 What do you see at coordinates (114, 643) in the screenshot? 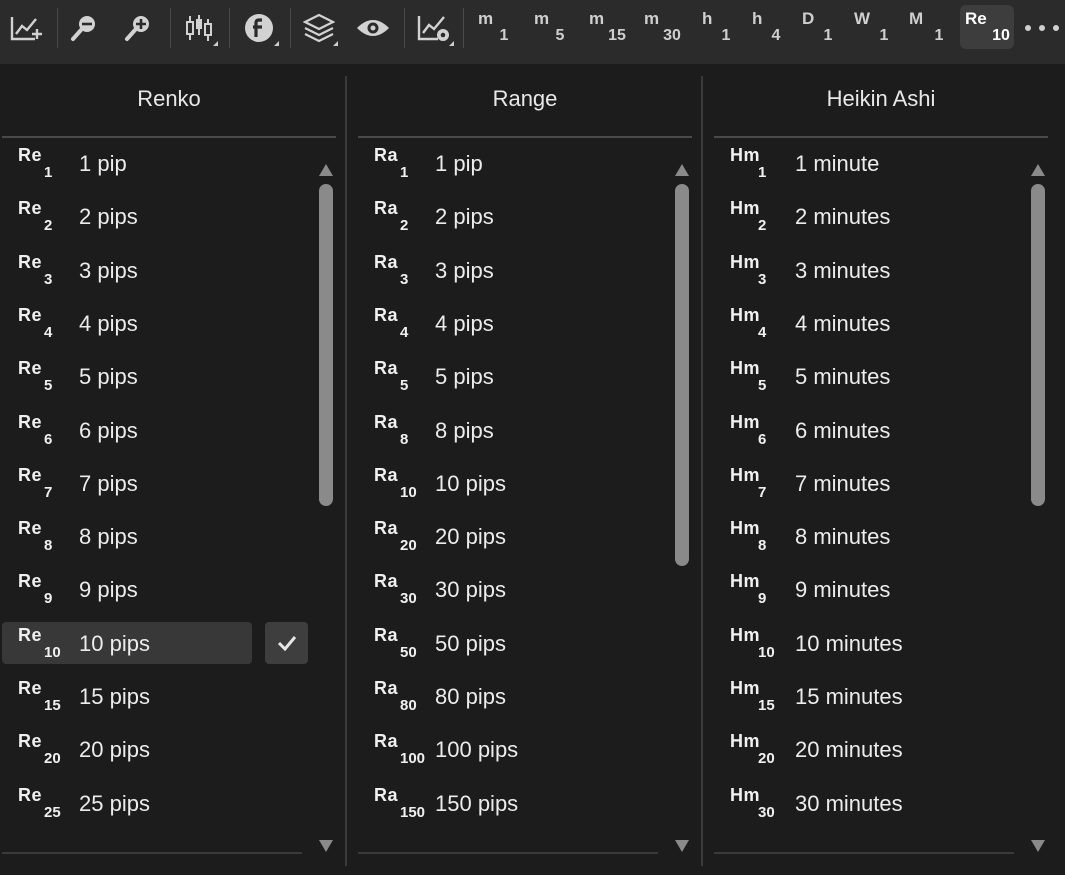
I see `item-label: 10 pips` at bounding box center [114, 643].